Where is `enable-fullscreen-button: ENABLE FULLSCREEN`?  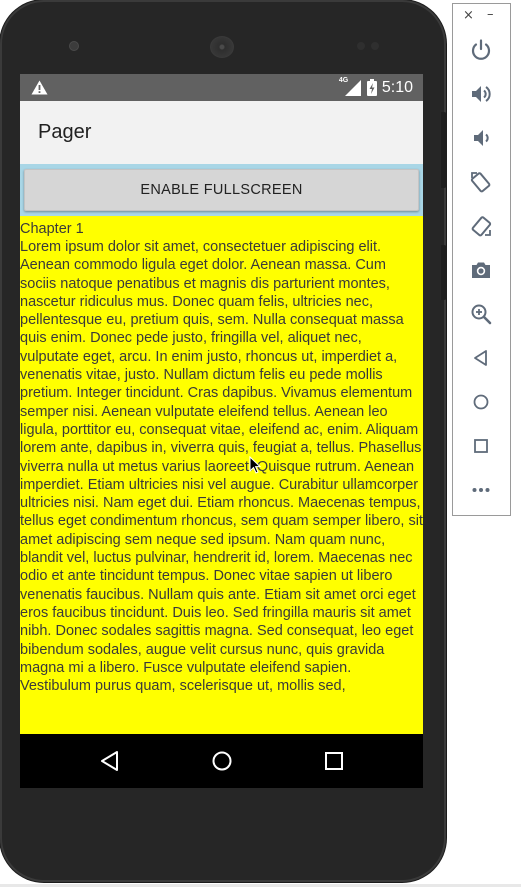
enable-fullscreen-button: ENABLE FULLSCREEN is located at coordinates (221, 190).